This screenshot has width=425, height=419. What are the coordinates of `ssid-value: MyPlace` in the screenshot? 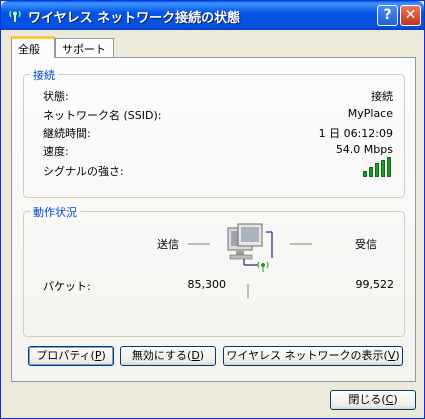 It's located at (370, 113).